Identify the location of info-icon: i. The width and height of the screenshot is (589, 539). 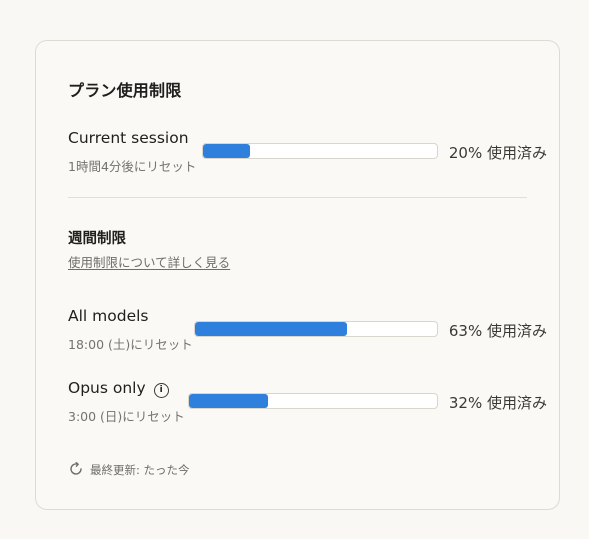
(161, 390).